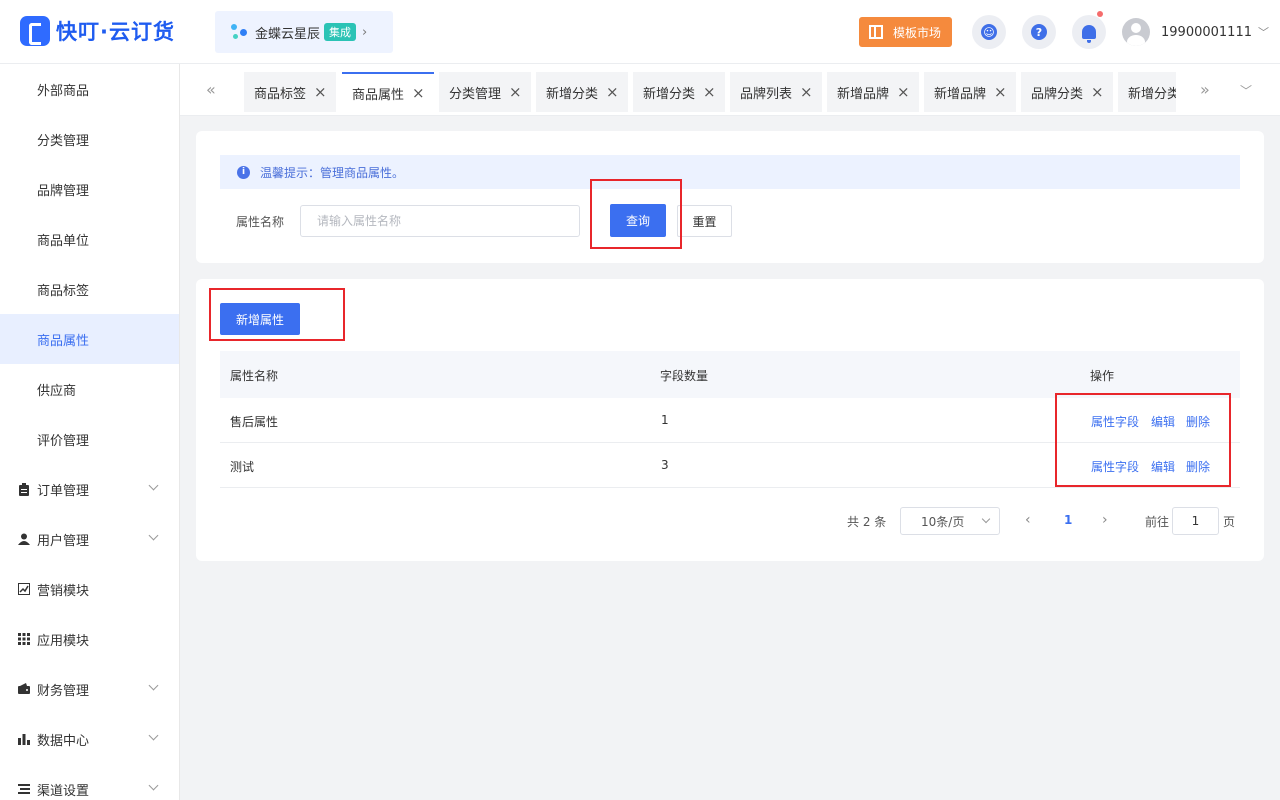 Image resolution: width=1280 pixels, height=800 pixels. Describe the element at coordinates (89, 289) in the screenshot. I see `sidebar-item-tags: 商品标签` at that location.